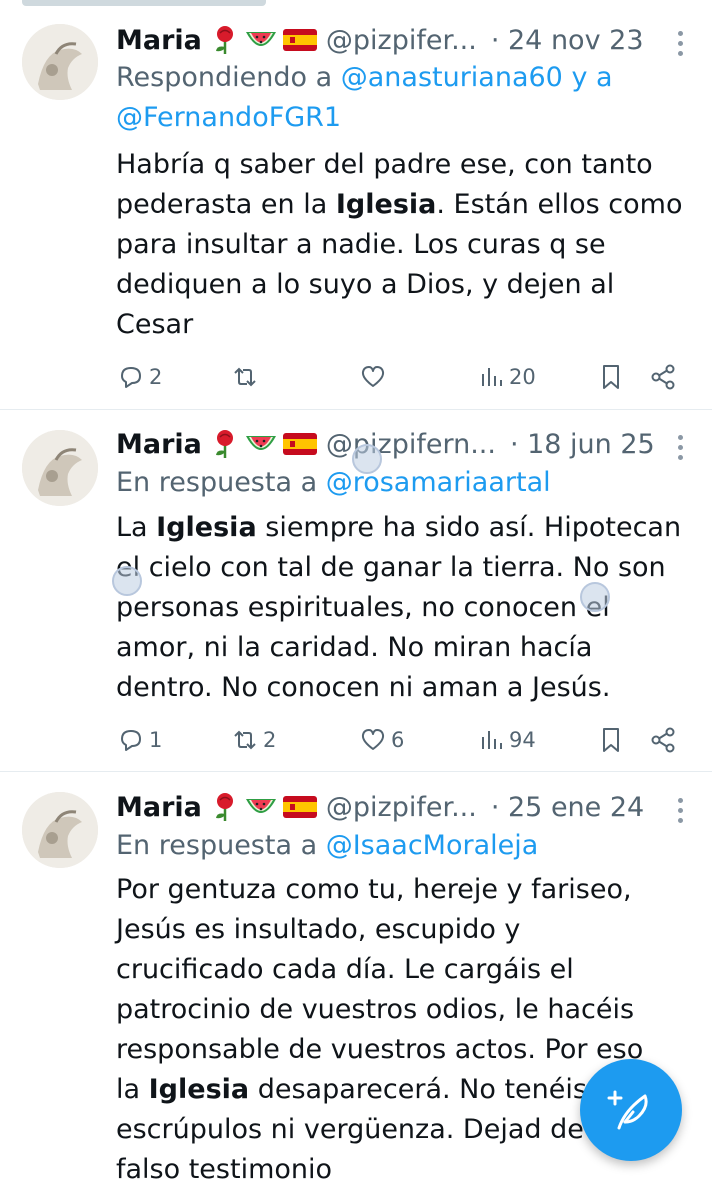 This screenshot has height=1199, width=712. What do you see at coordinates (318, 929) in the screenshot?
I see `text-line: Jesús es insultado, escupido y` at bounding box center [318, 929].